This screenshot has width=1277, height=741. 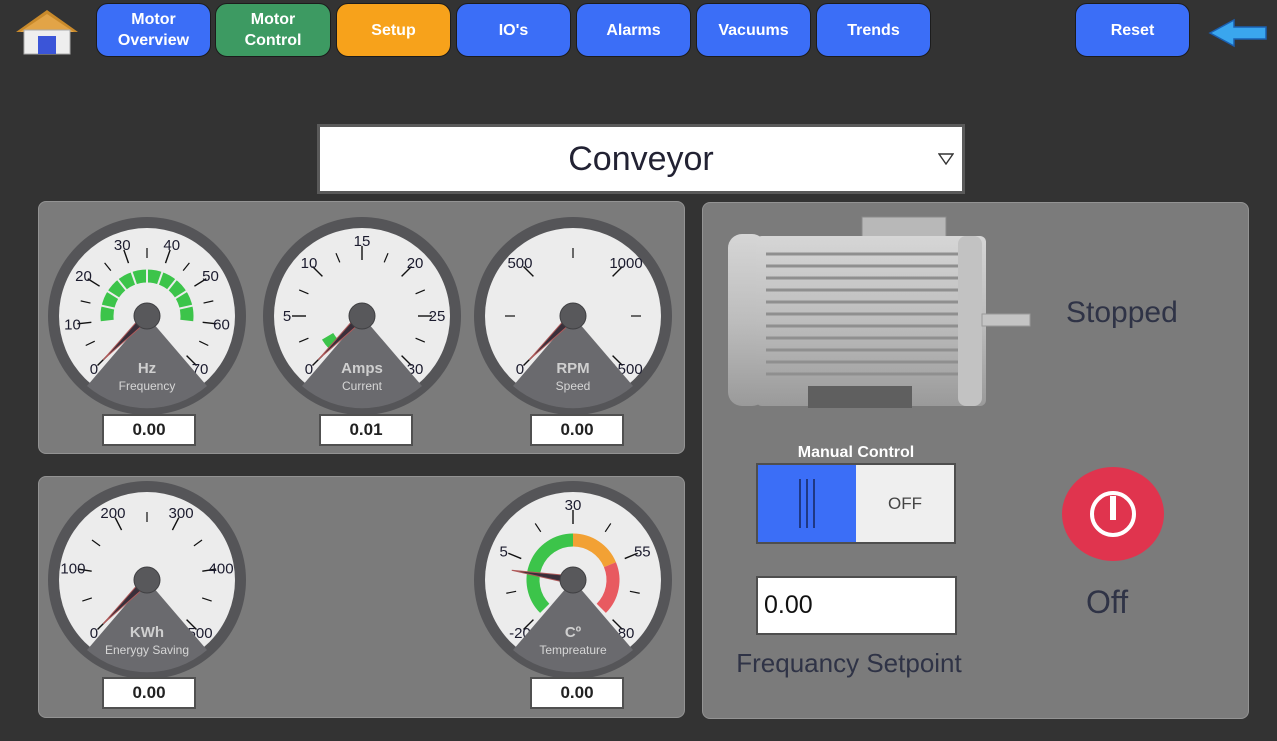 What do you see at coordinates (849, 663) in the screenshot?
I see `frequency-setpoint-label: Frequancy Setpoint` at bounding box center [849, 663].